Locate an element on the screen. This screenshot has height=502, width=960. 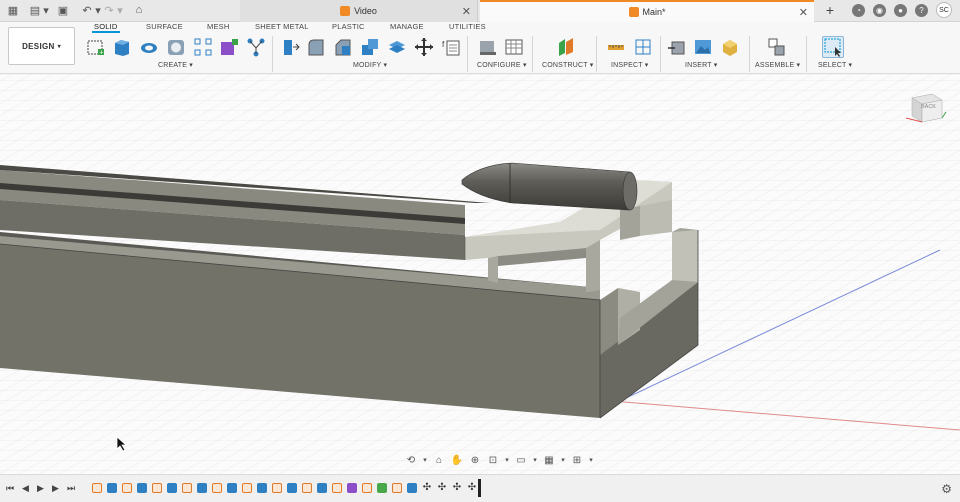
orbit-icon: ⟲ is located at coordinates (411, 460).